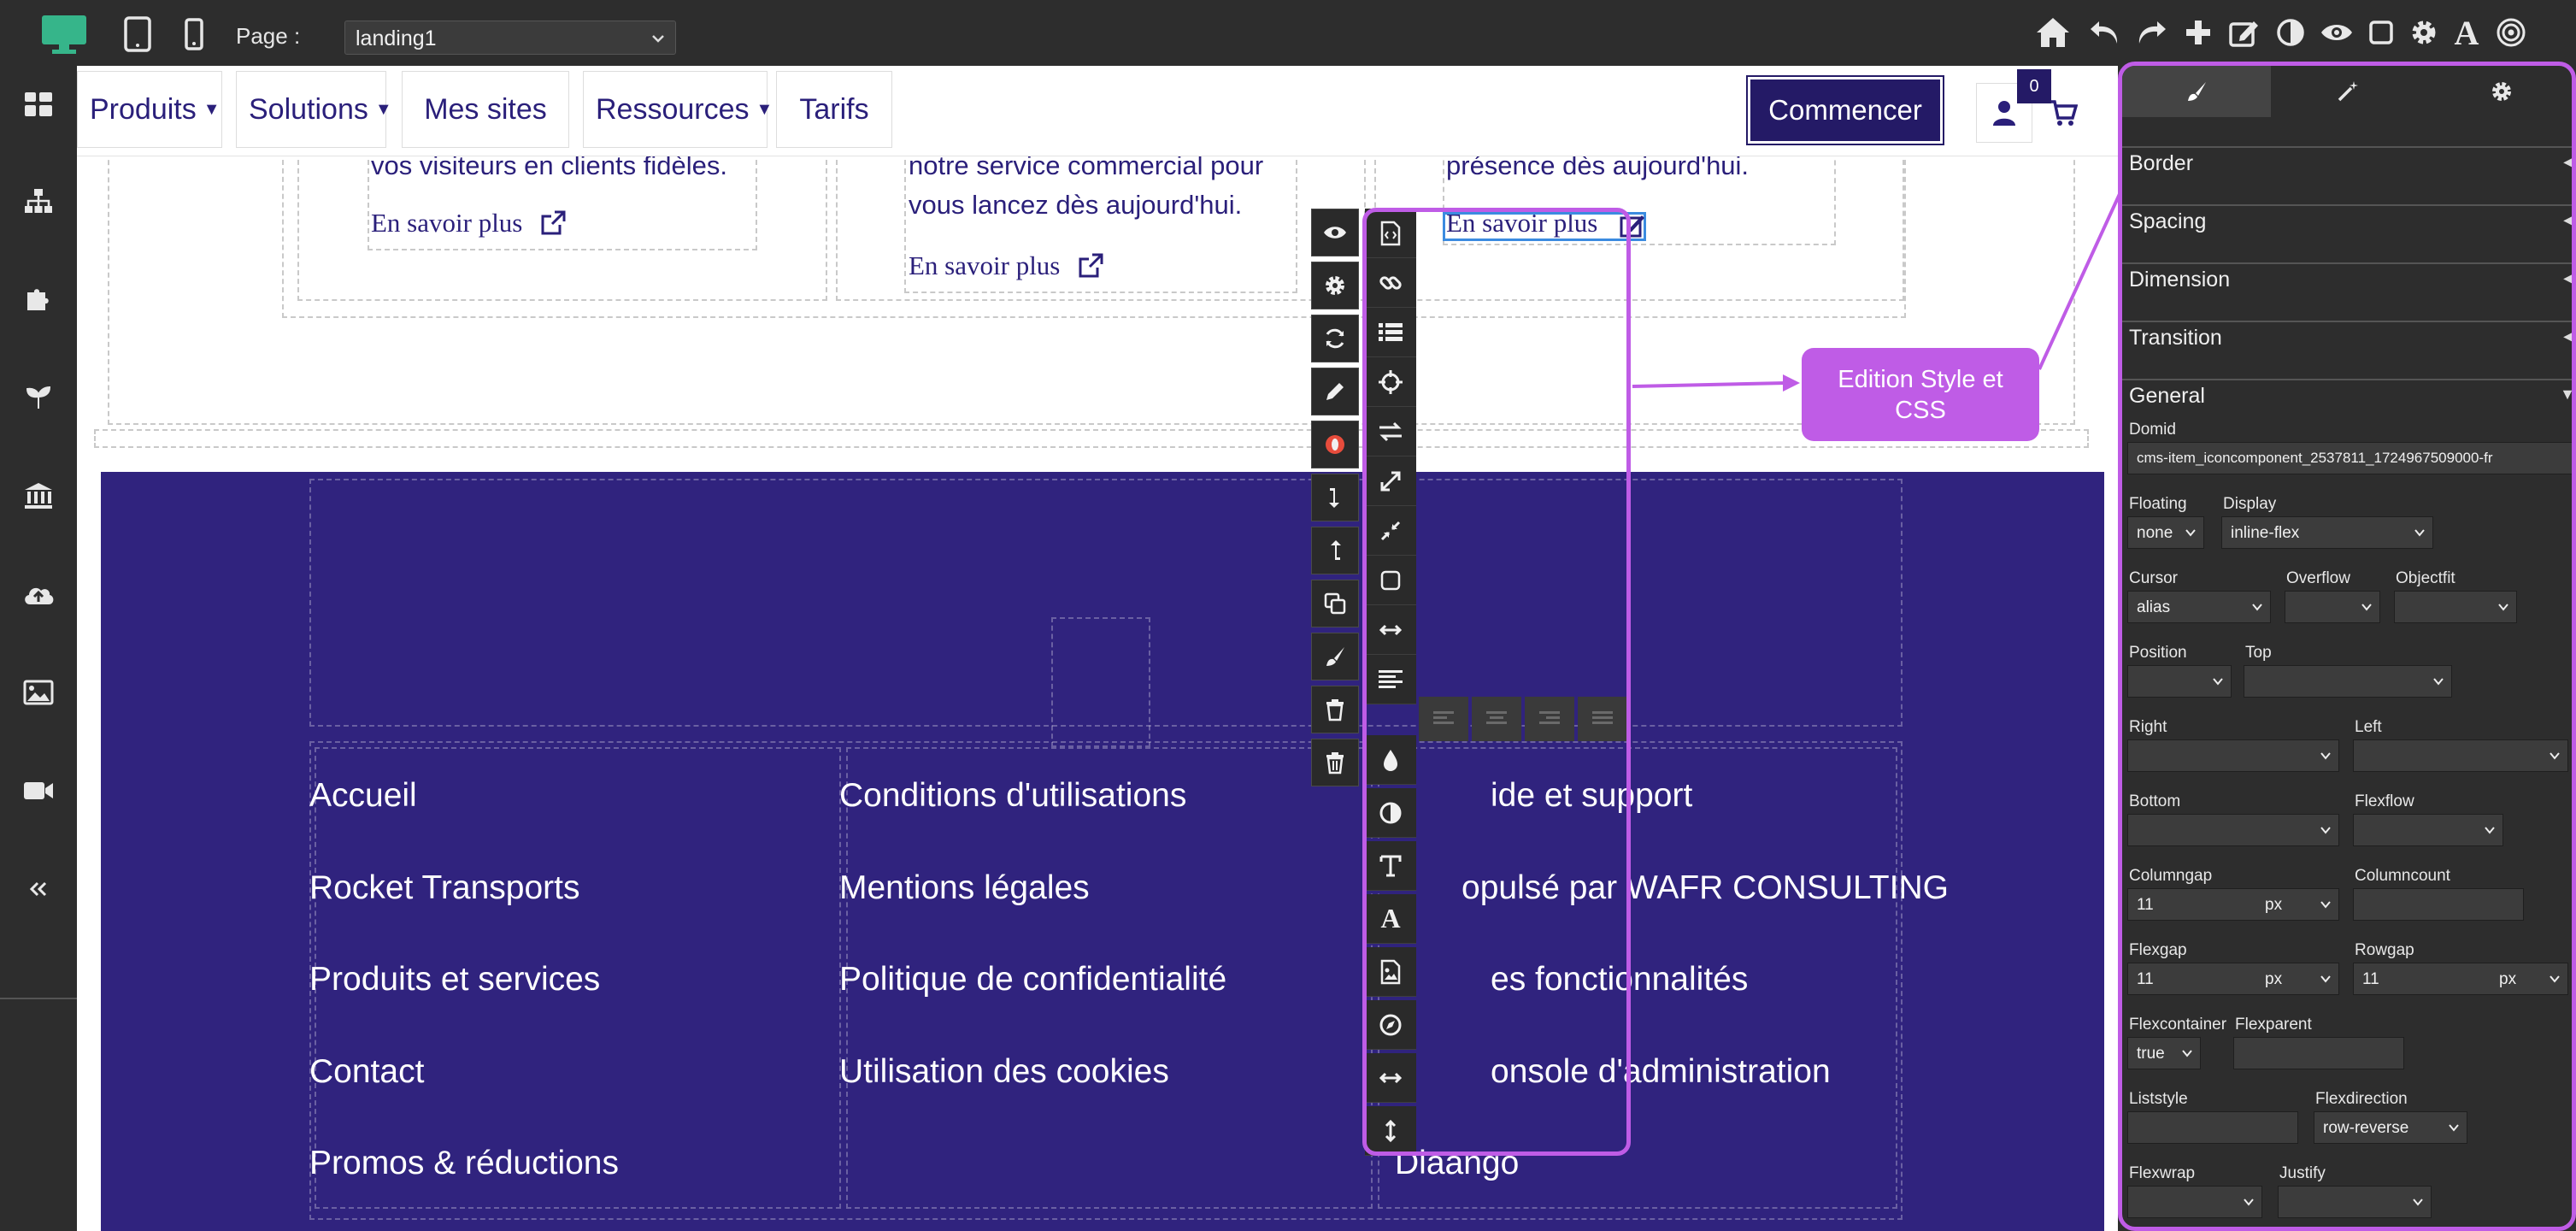  What do you see at coordinates (1032, 979) in the screenshot?
I see `footer-link: Politique de confidentialité` at bounding box center [1032, 979].